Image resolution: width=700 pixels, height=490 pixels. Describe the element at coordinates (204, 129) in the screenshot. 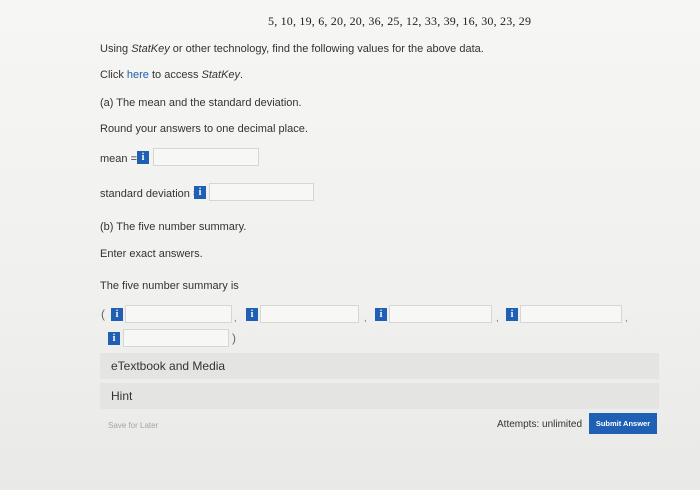

I see `rounding-note: Round your answers to one decimal place.` at that location.